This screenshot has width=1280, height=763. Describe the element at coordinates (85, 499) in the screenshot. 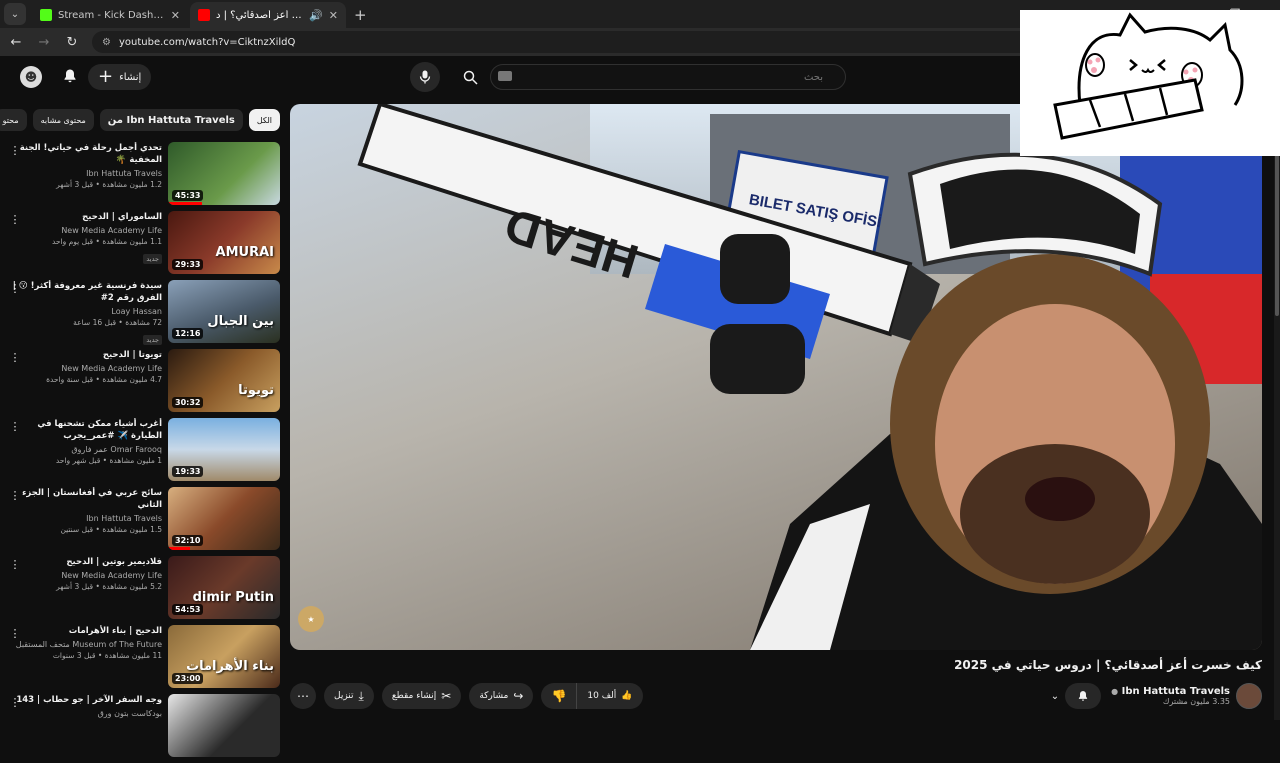

I see `video-title: سائح عربي في أفغانستان | الجزء الثاني` at that location.